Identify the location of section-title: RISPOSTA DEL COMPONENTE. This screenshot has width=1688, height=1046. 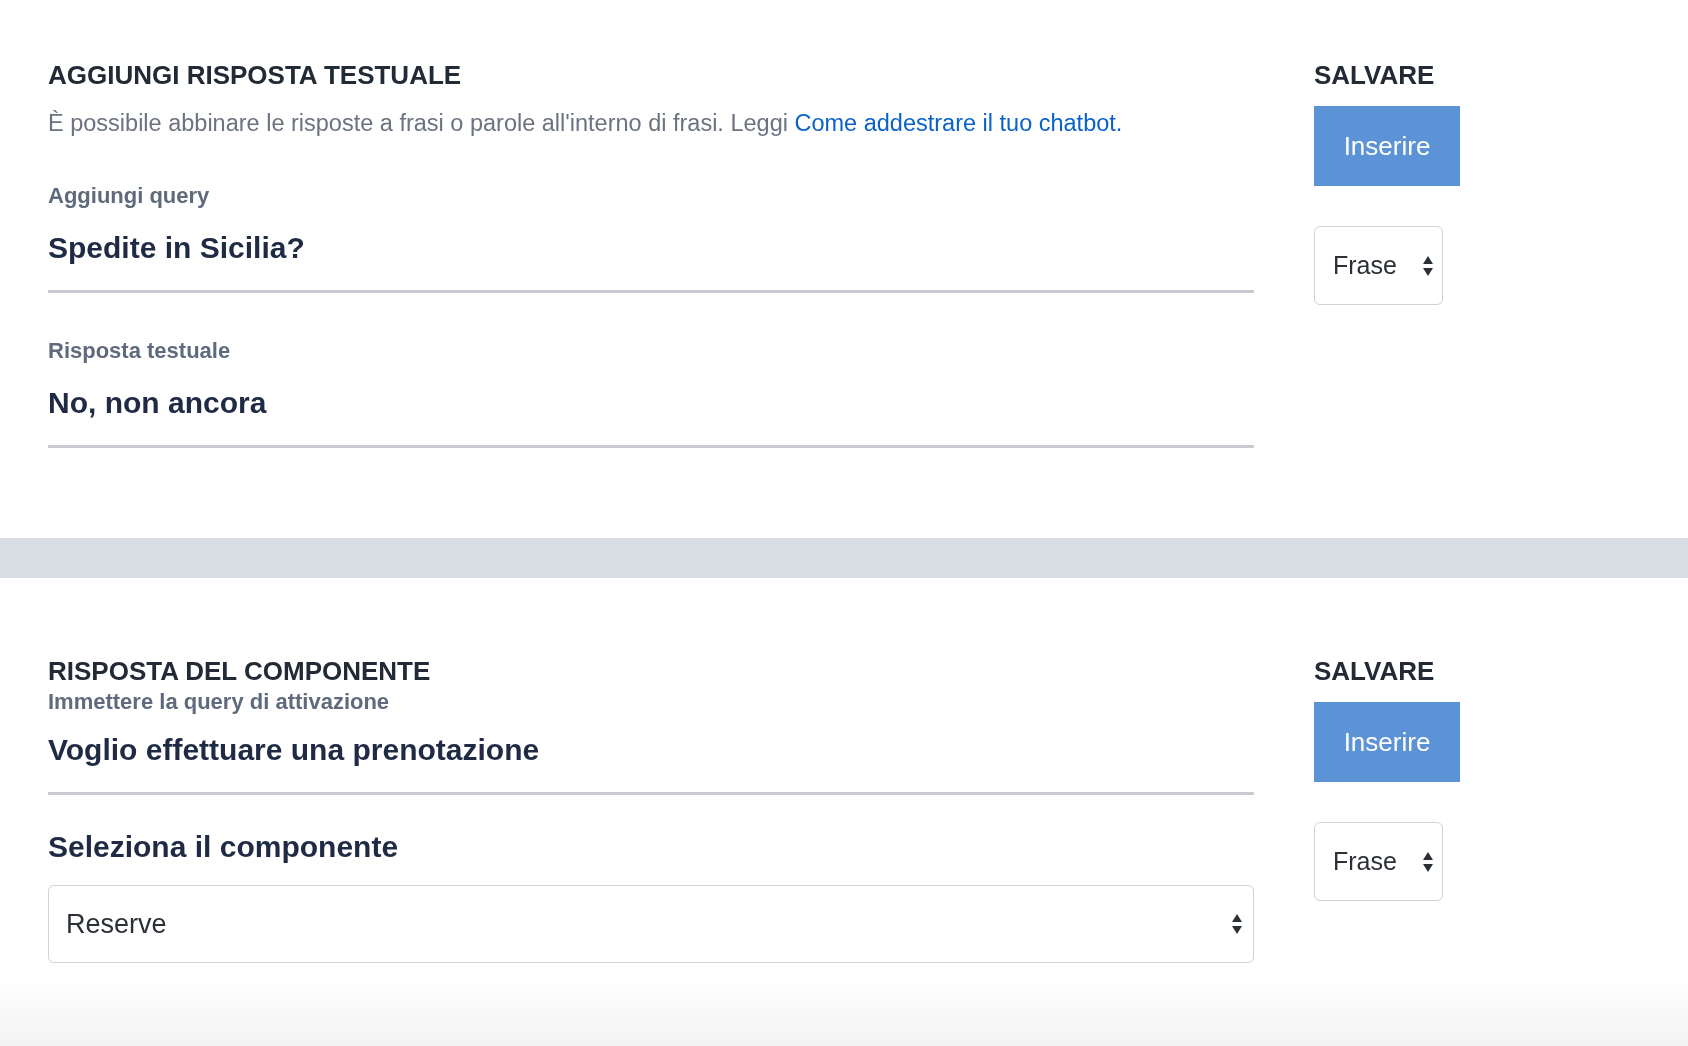
(240, 671).